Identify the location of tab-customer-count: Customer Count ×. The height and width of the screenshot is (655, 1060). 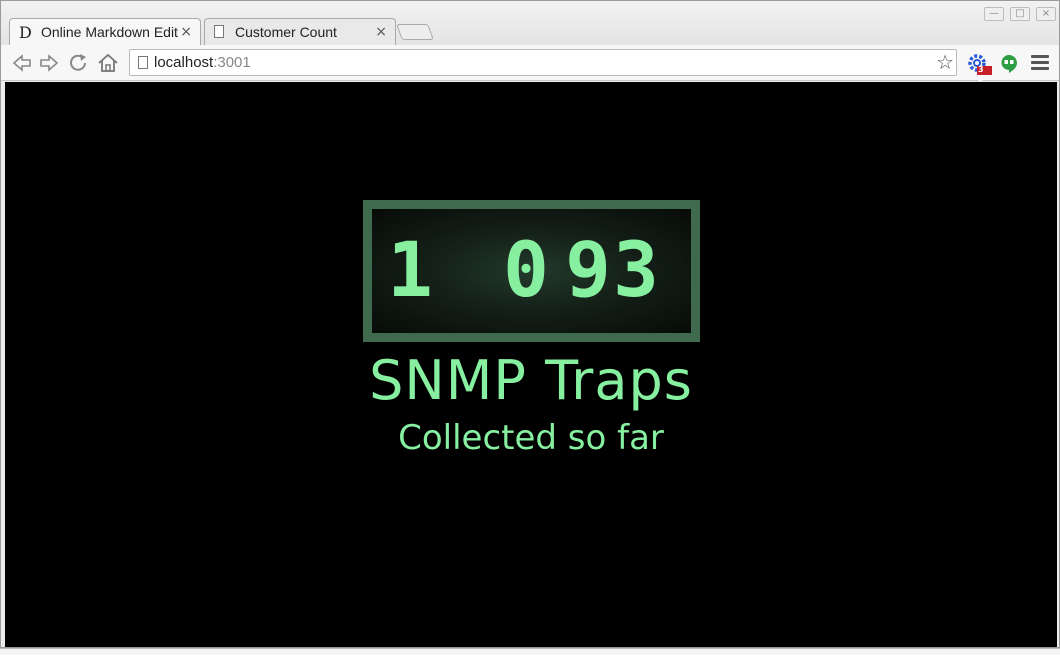
(300, 31).